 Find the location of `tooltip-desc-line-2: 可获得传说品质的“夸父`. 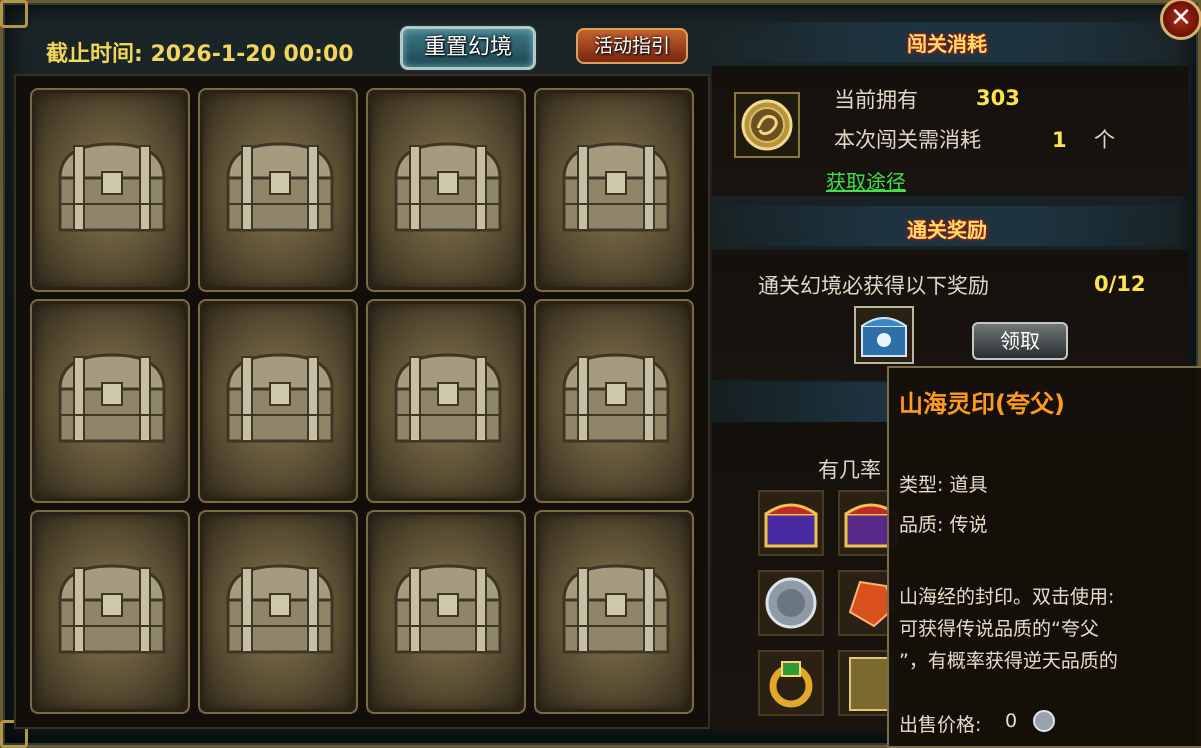

tooltip-desc-line-2: 可获得传说品质的“夸父 is located at coordinates (999, 629).